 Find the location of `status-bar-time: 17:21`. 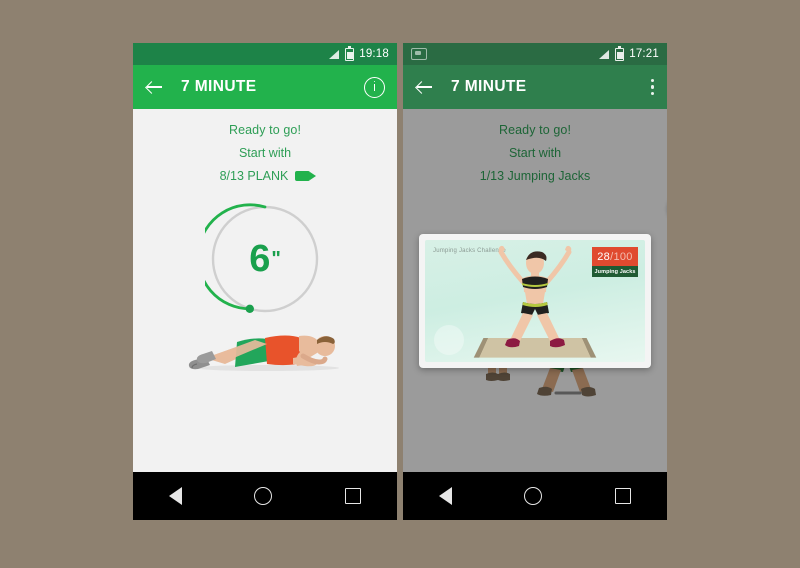

status-bar-time: 17:21 is located at coordinates (644, 54).